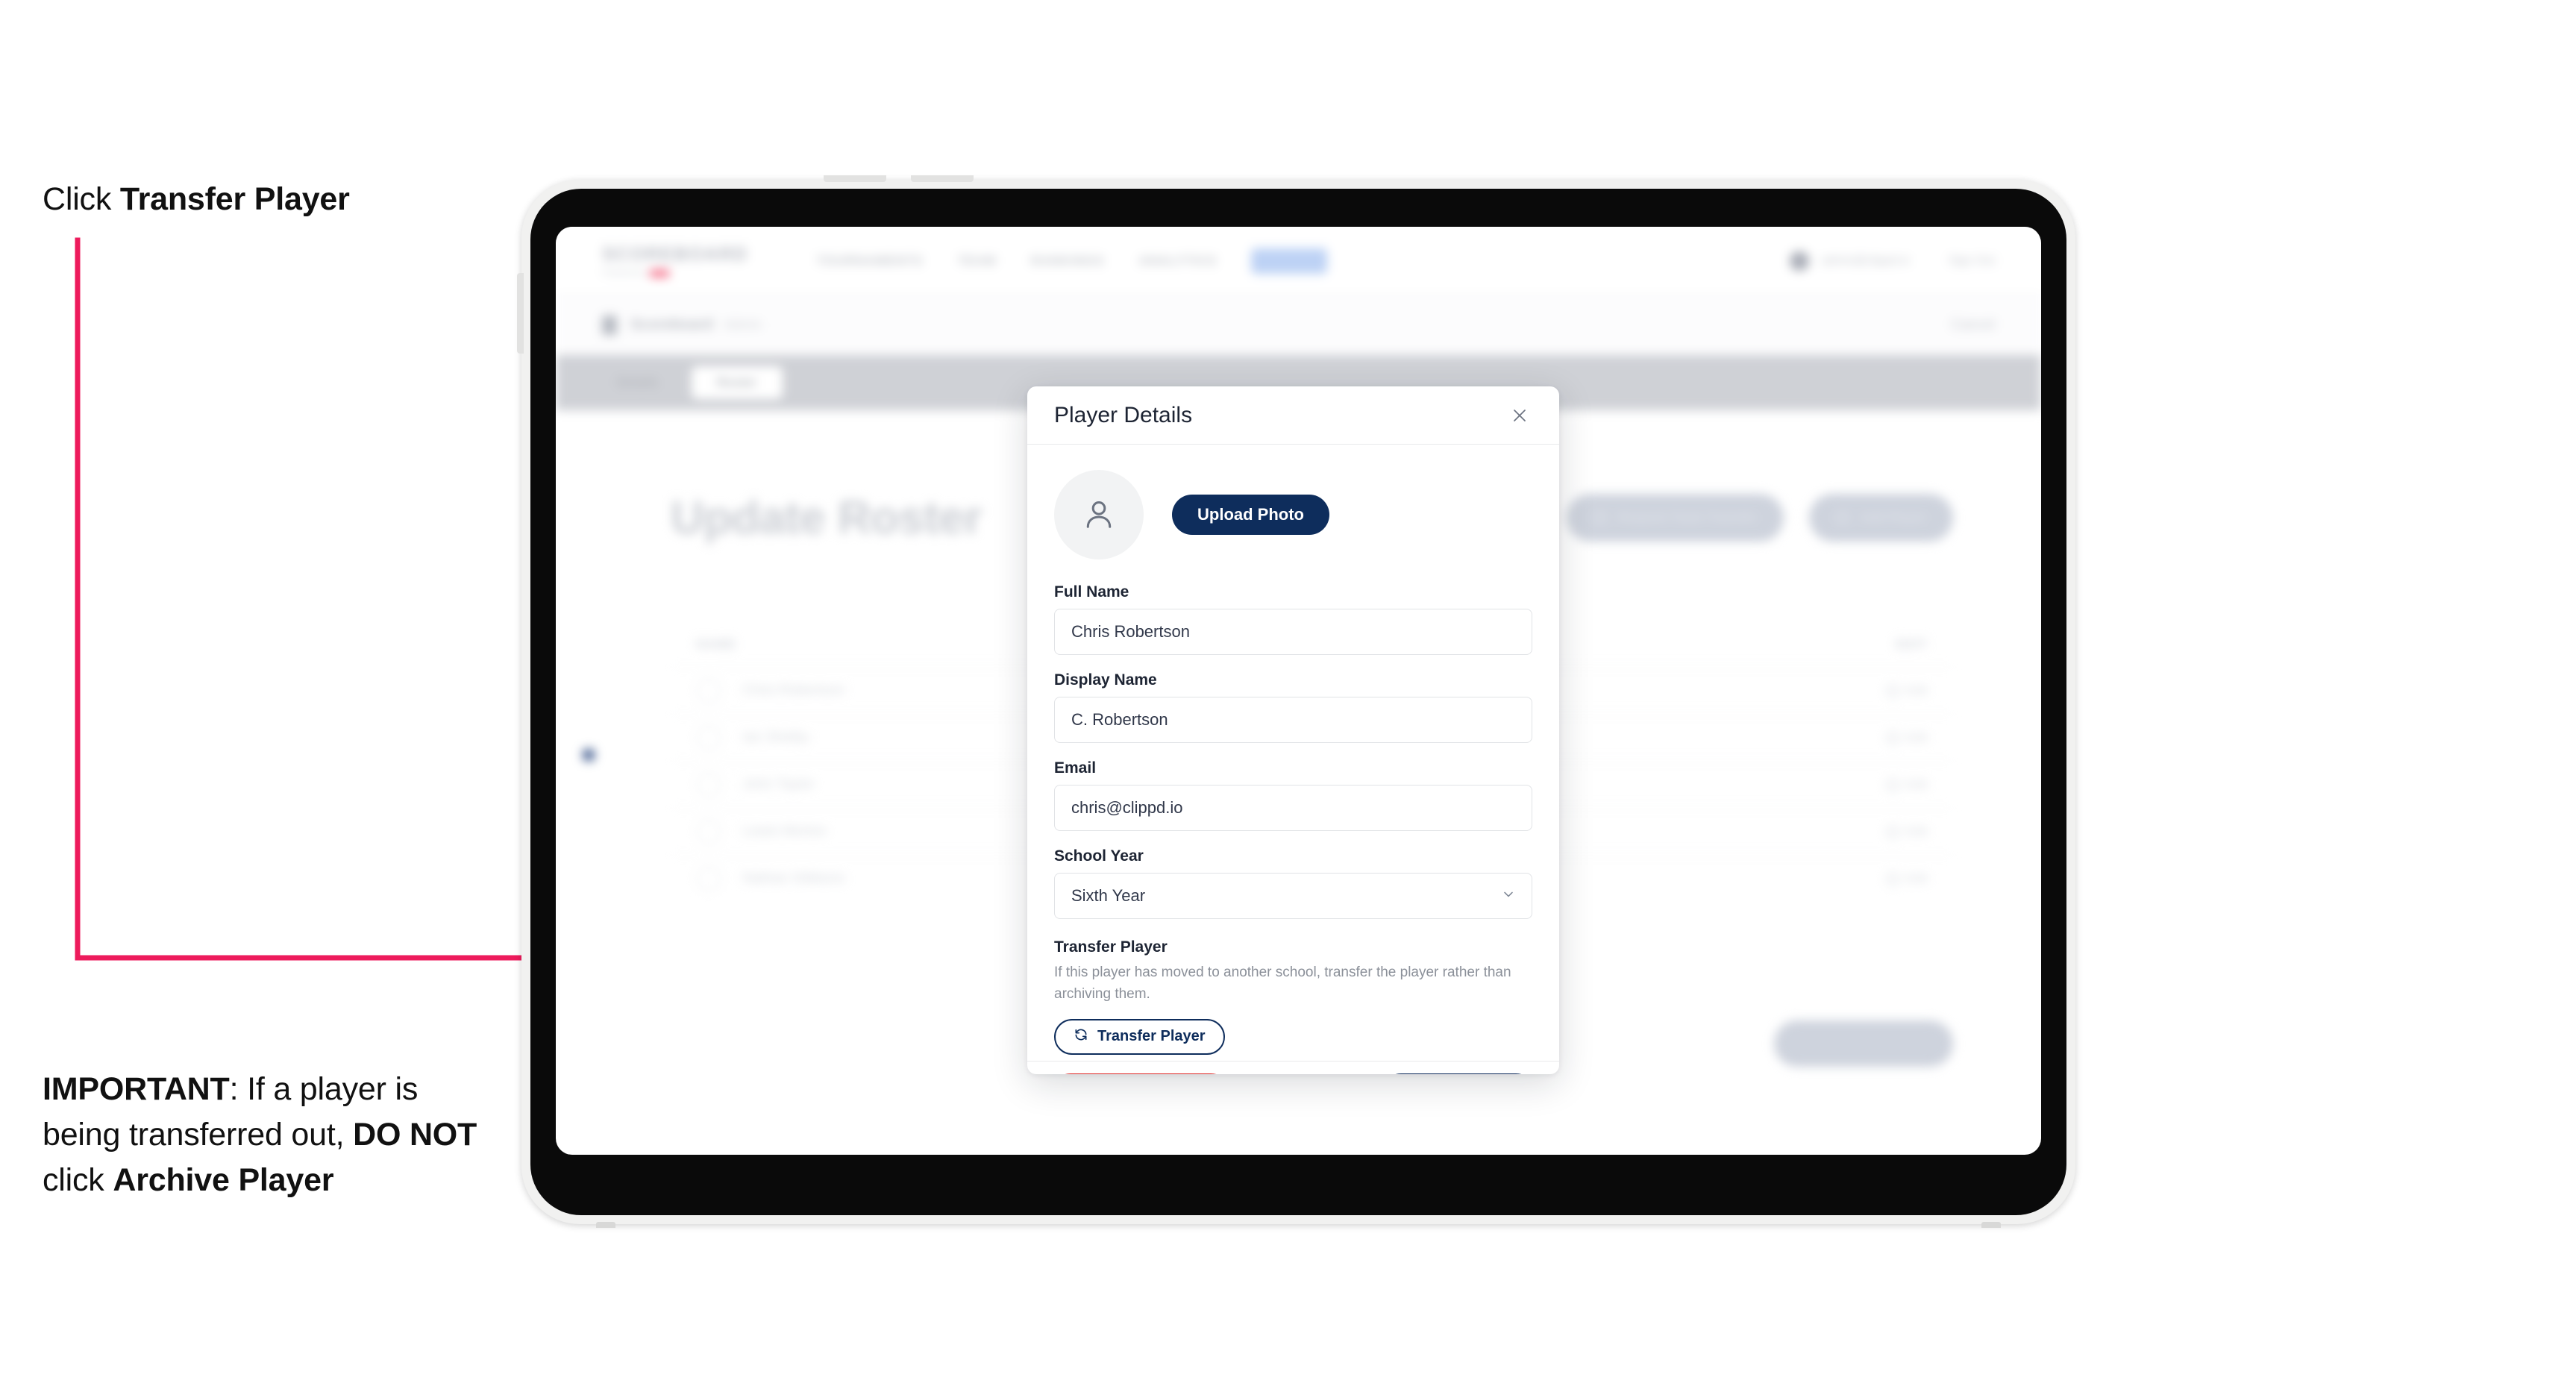 The height and width of the screenshot is (1386, 2576). I want to click on background-request-team-transfer-button: Request Team Transfer, so click(1676, 518).